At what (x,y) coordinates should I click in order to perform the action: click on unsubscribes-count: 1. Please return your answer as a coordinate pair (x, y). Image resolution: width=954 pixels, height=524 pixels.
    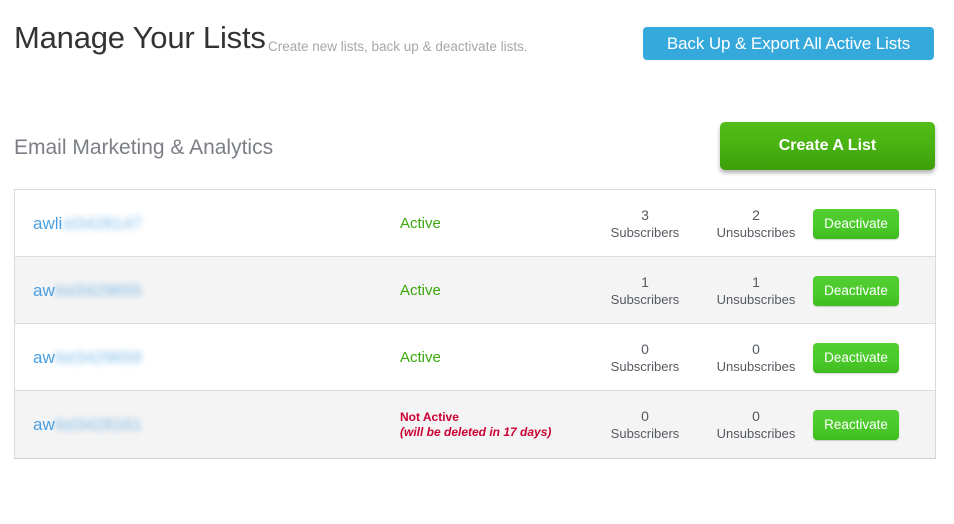
    Looking at the image, I should click on (756, 281).